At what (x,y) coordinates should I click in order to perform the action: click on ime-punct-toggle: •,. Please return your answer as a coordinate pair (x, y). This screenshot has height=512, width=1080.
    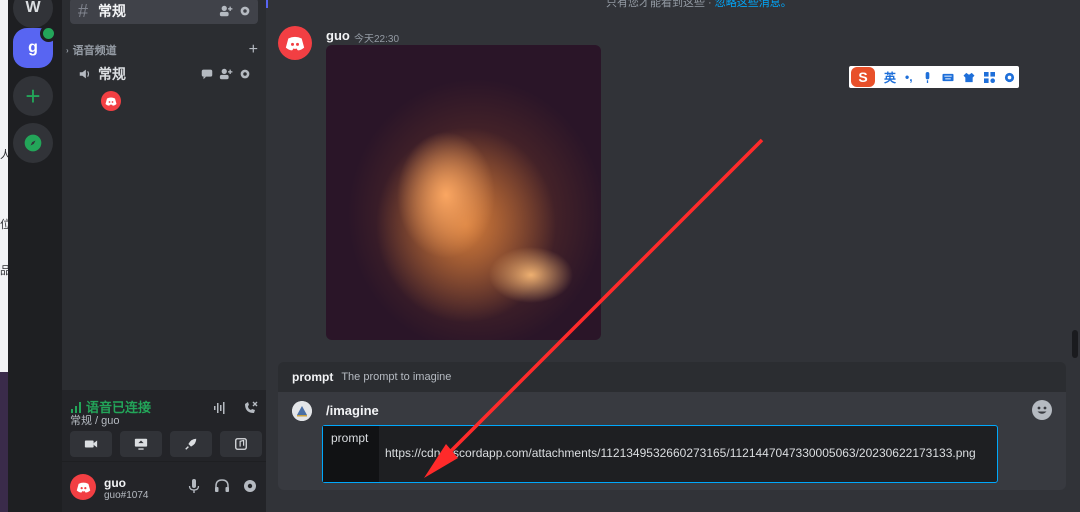
    Looking at the image, I should click on (909, 77).